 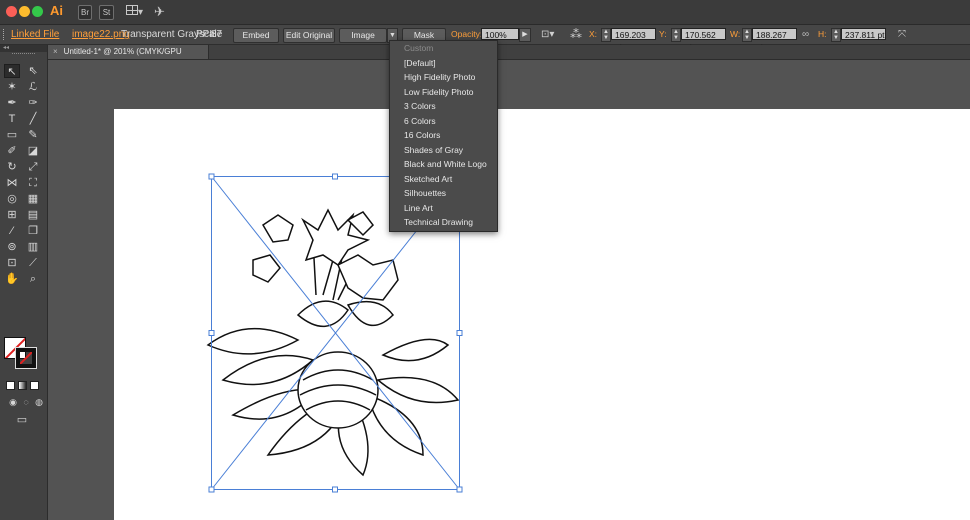 What do you see at coordinates (12, 183) in the screenshot?
I see `width-tool-icon: ⋈` at bounding box center [12, 183].